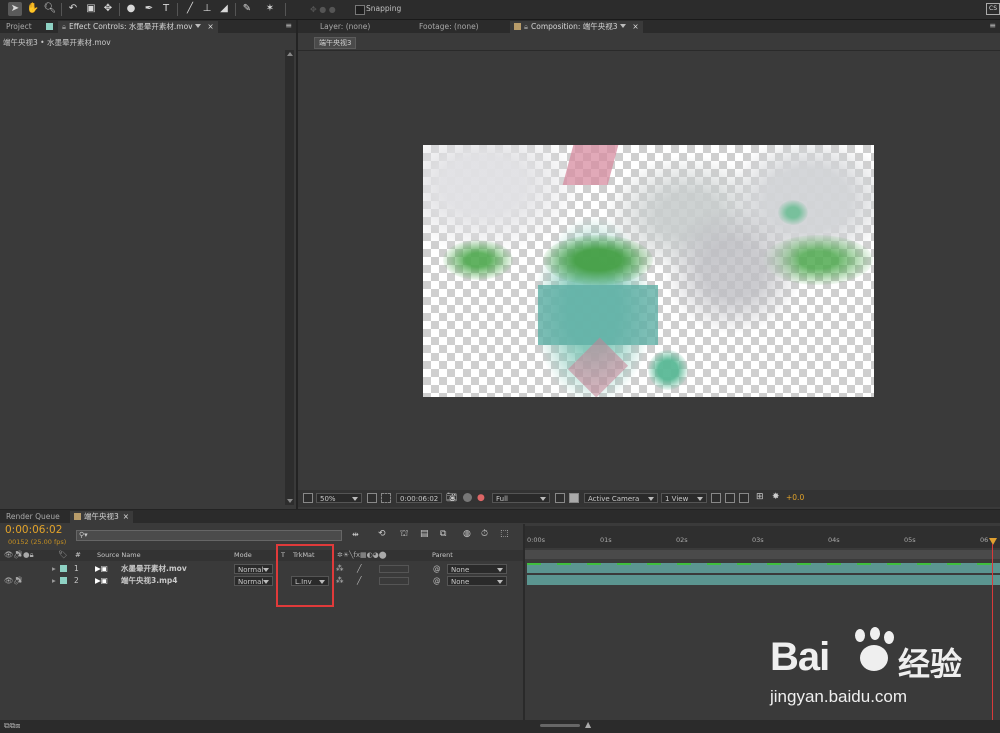 The image size is (1000, 733). Describe the element at coordinates (102, 517) in the screenshot. I see `tab-timeline-comp: 端午央视3 ×` at that location.